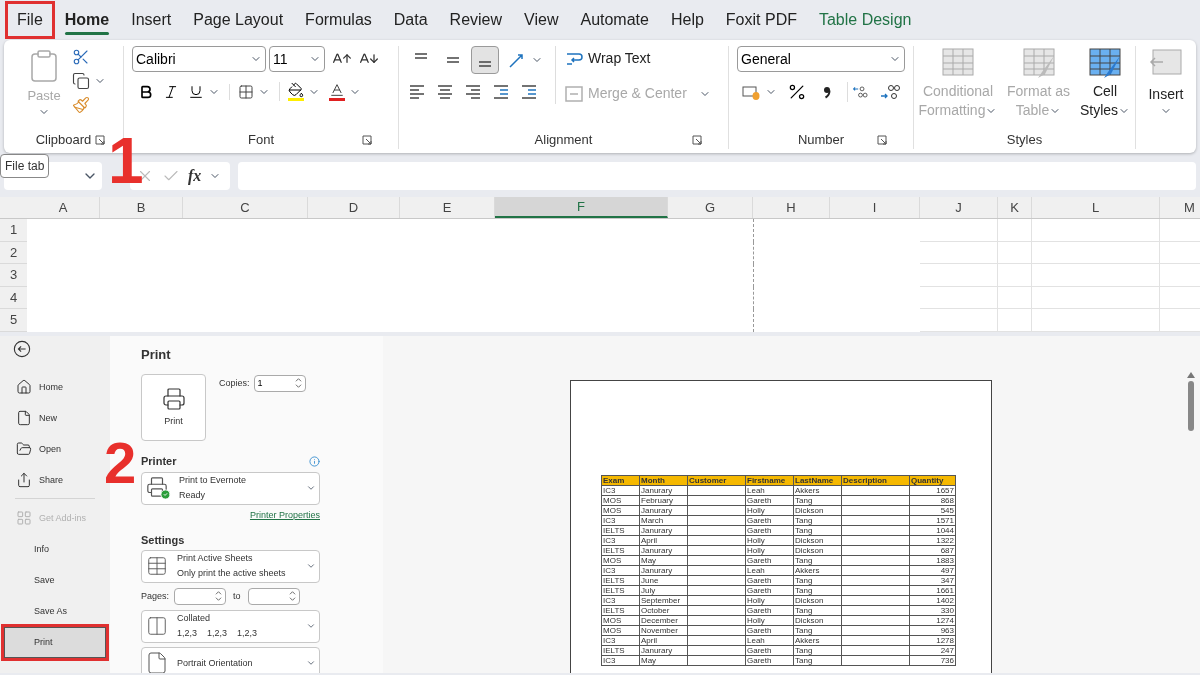 The image size is (1200, 675). I want to click on decrease-indent-icon, so click(501, 92).